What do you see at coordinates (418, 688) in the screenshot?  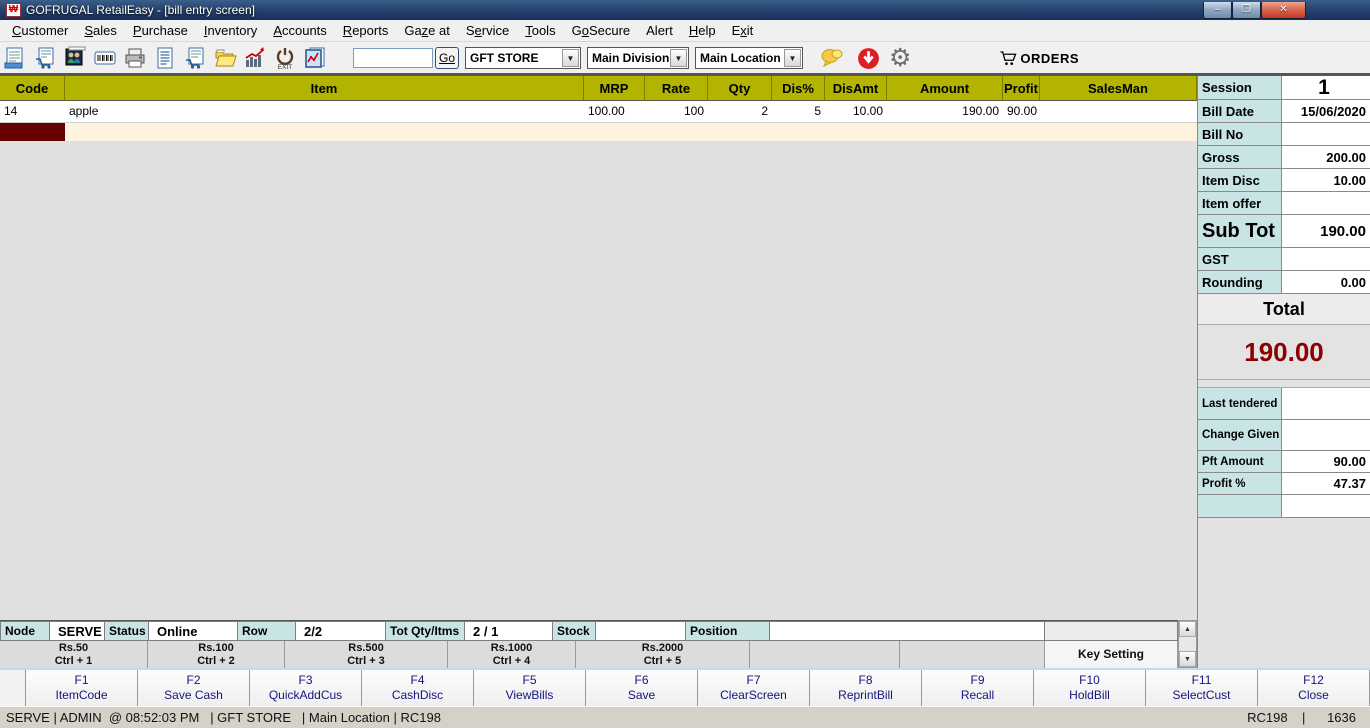 I see `fkey-f4-button: F4 CashDisc` at bounding box center [418, 688].